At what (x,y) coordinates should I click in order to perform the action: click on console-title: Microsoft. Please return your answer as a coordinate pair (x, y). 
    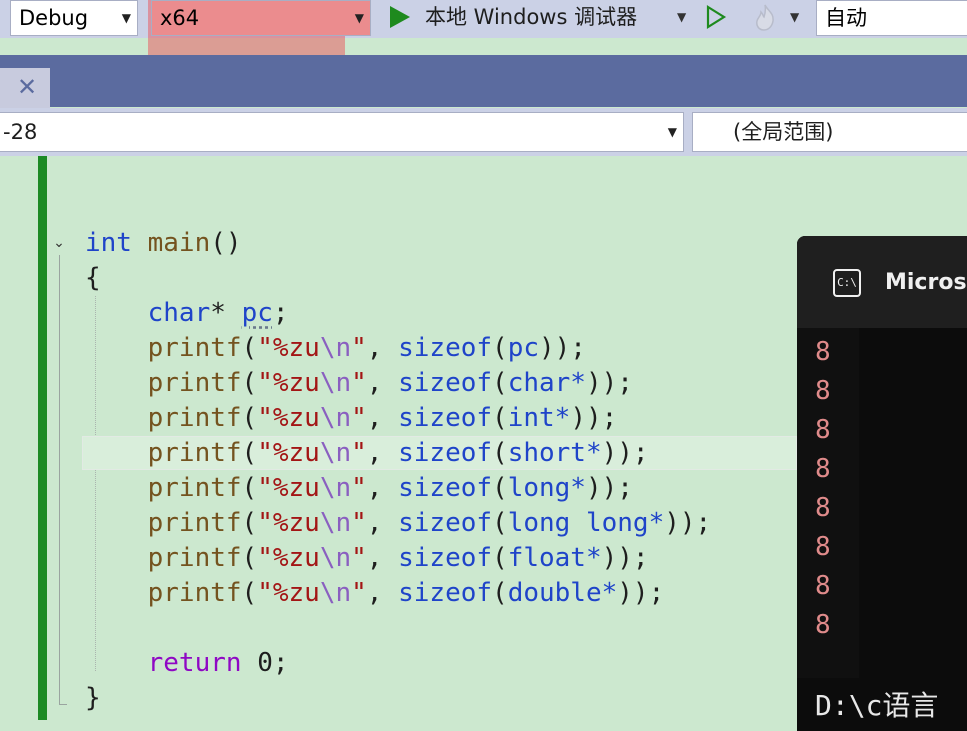
    Looking at the image, I should click on (926, 282).